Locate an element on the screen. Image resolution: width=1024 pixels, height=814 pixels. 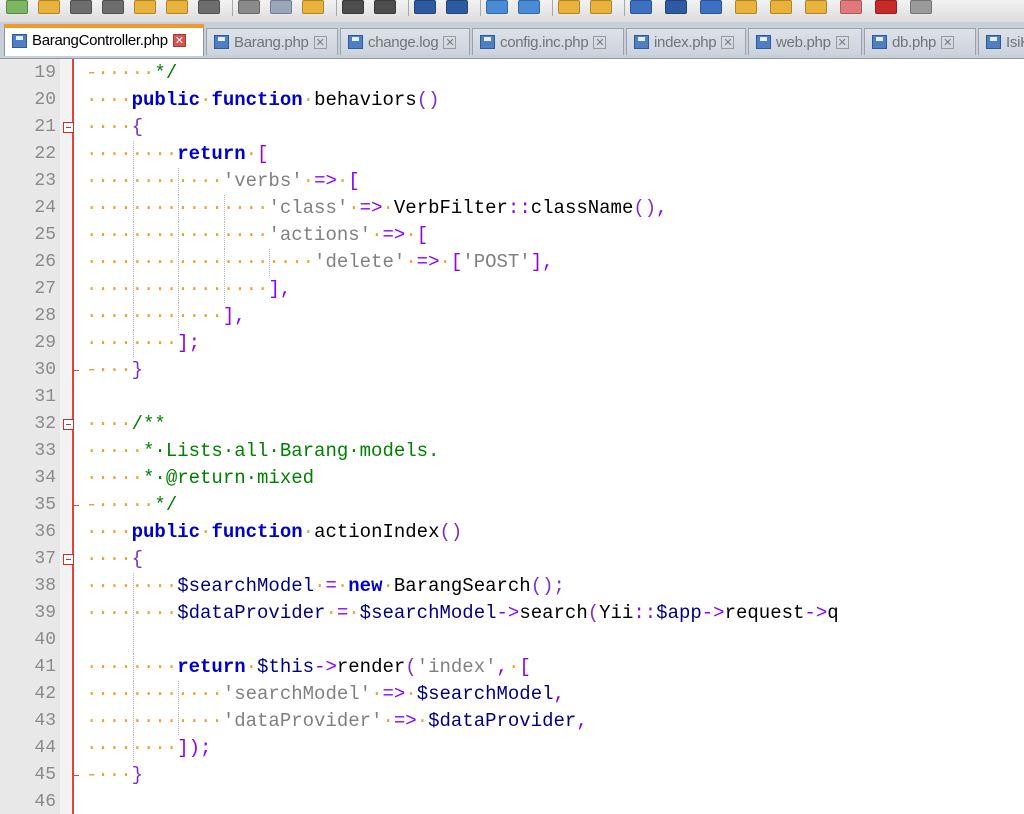
cut-icon is located at coordinates (249, 7).